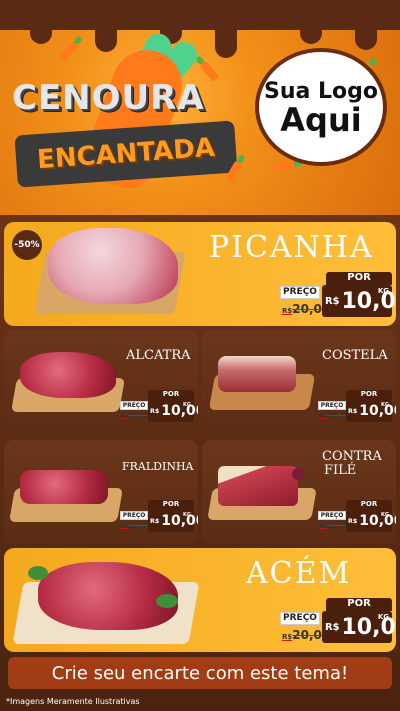 The image size is (400, 711). What do you see at coordinates (257, 374) in the screenshot?
I see `costela-image` at bounding box center [257, 374].